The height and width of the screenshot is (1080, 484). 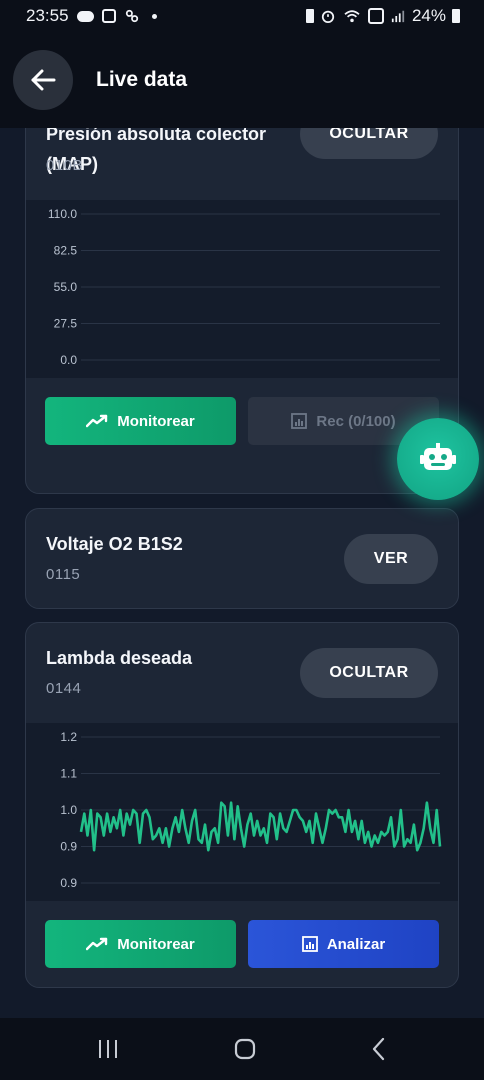 What do you see at coordinates (438, 456) in the screenshot?
I see `robot-icon` at bounding box center [438, 456].